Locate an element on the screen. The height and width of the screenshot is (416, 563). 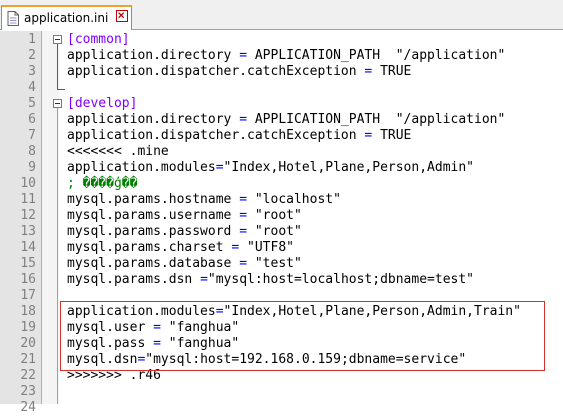
line-number: 3 is located at coordinates (32, 71).